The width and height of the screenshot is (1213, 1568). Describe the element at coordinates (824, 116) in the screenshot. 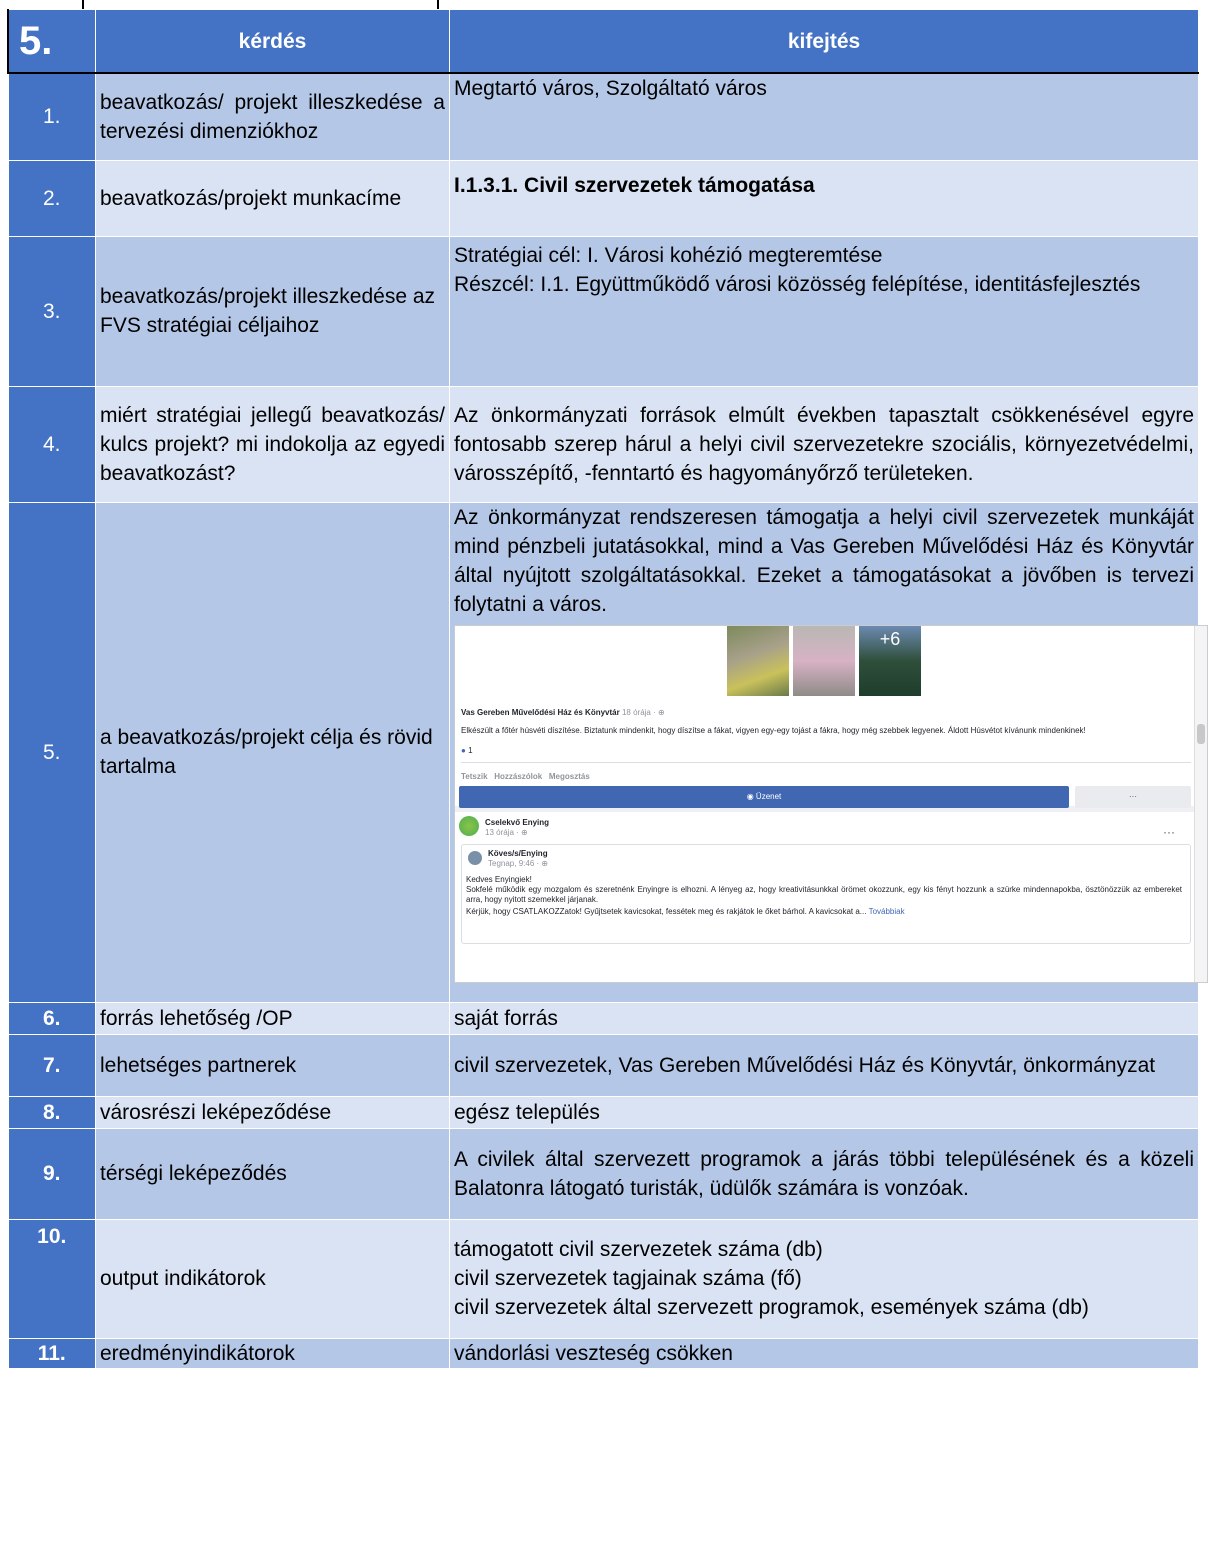

I see `row-answer: Megtartó város, Szolgáltató város` at that location.